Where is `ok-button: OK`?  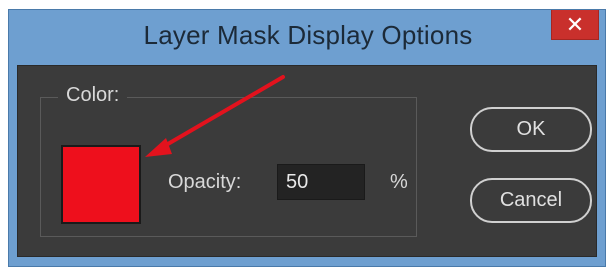
ok-button: OK is located at coordinates (531, 129).